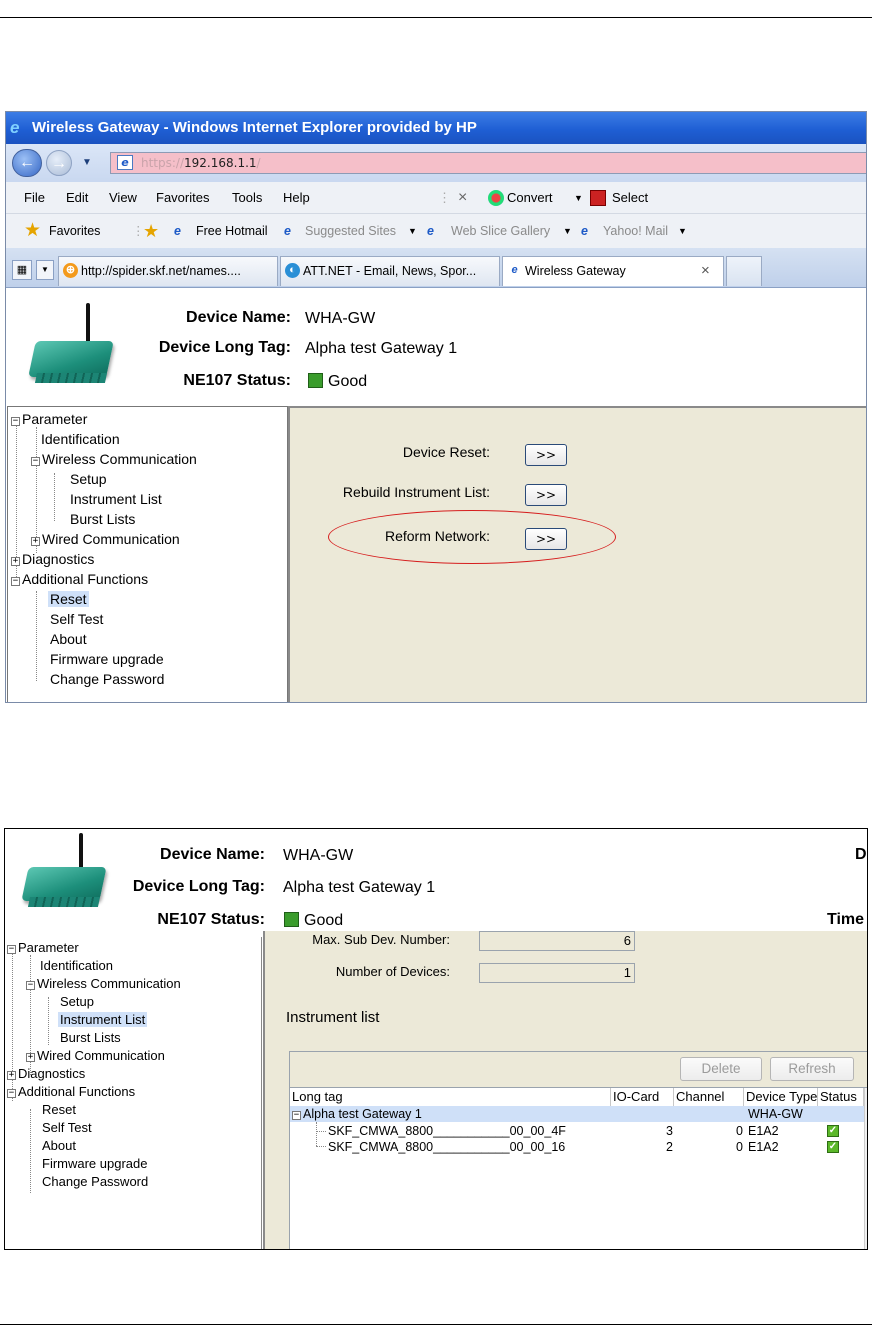 The height and width of the screenshot is (1344, 872). Describe the element at coordinates (15, 127) in the screenshot. I see `ie-logo-icon: e` at that location.